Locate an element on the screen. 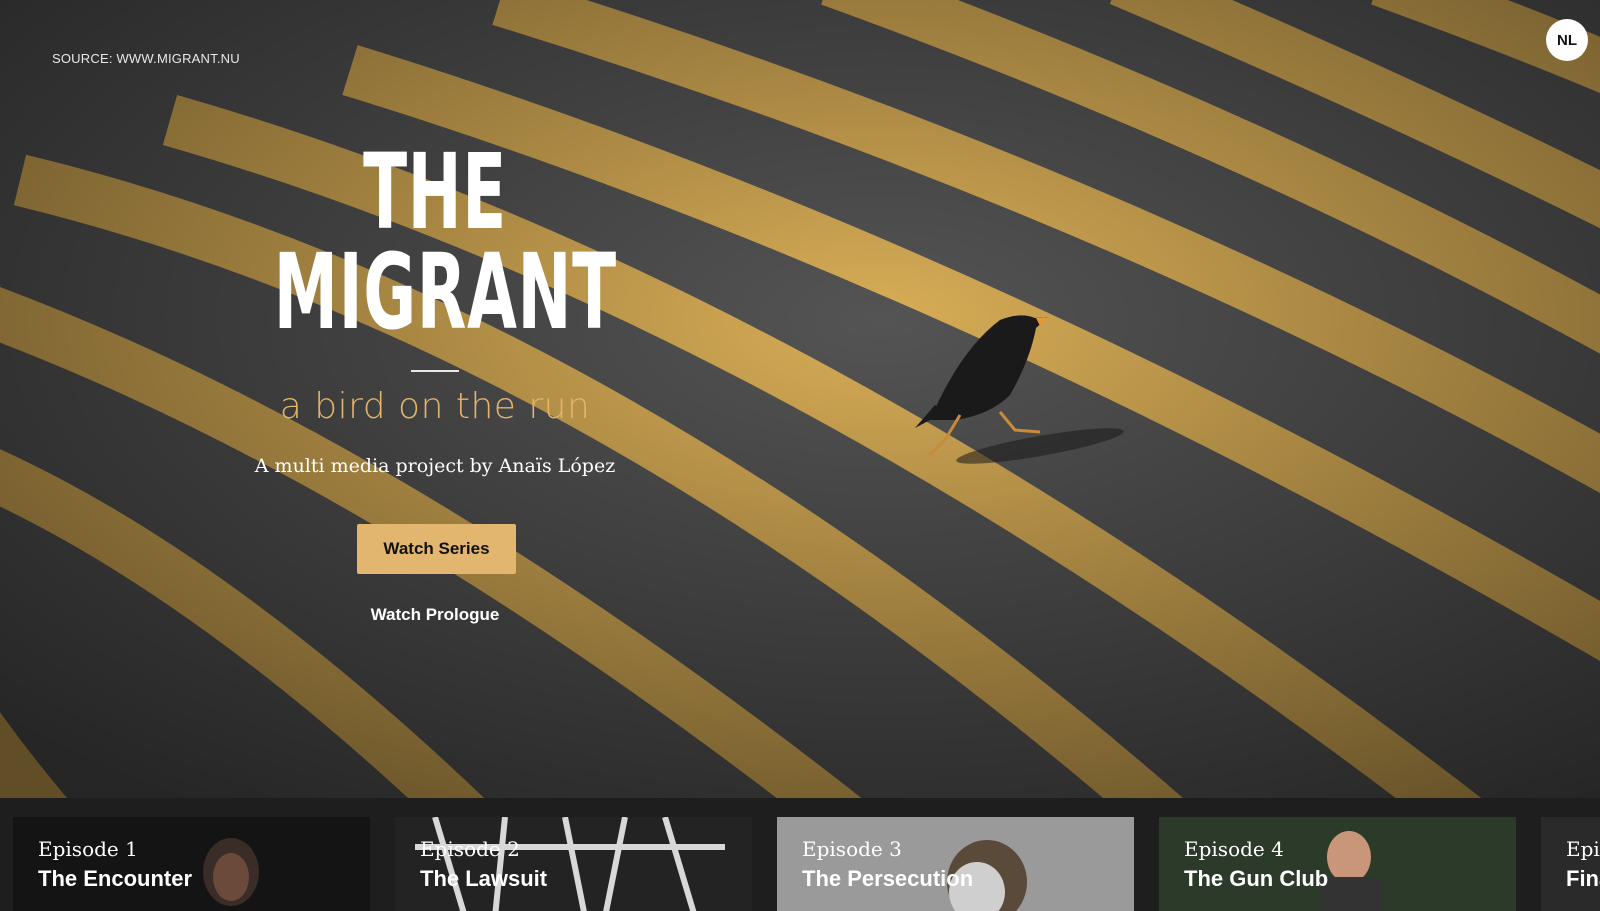  episode-number: Episode 4 is located at coordinates (1234, 849).